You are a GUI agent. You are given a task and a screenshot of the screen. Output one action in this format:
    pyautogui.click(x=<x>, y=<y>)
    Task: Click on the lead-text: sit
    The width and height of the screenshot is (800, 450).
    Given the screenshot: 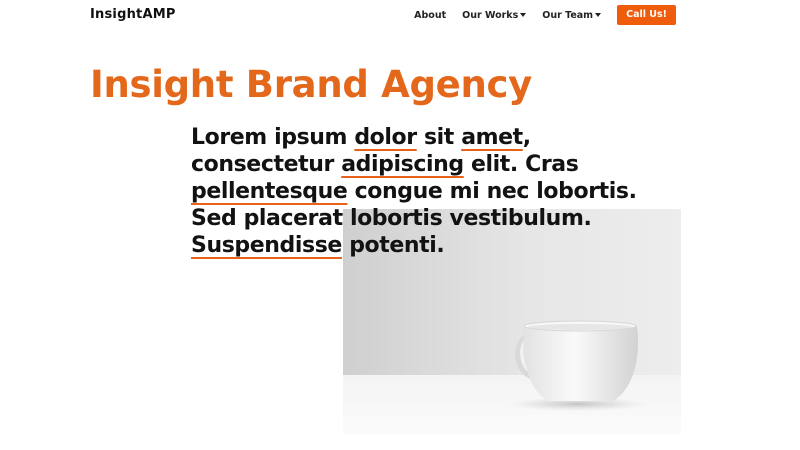 What is the action you would take?
    pyautogui.click(x=439, y=137)
    